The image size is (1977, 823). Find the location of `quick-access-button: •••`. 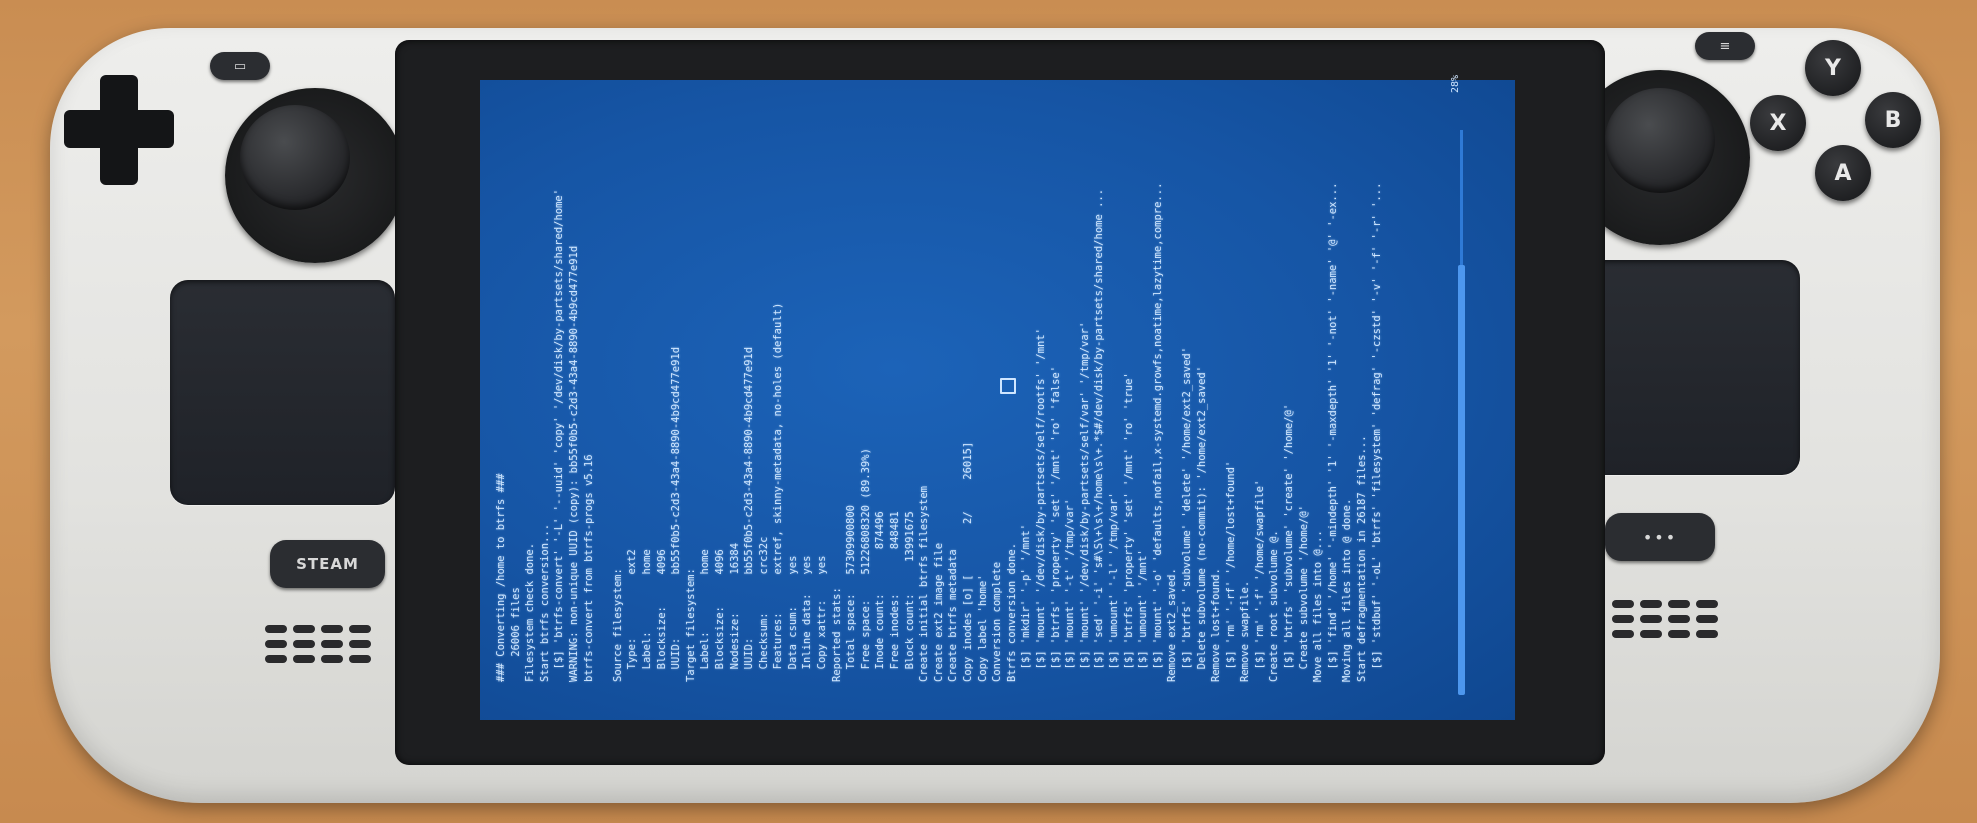

quick-access-button: ••• is located at coordinates (1660, 537).